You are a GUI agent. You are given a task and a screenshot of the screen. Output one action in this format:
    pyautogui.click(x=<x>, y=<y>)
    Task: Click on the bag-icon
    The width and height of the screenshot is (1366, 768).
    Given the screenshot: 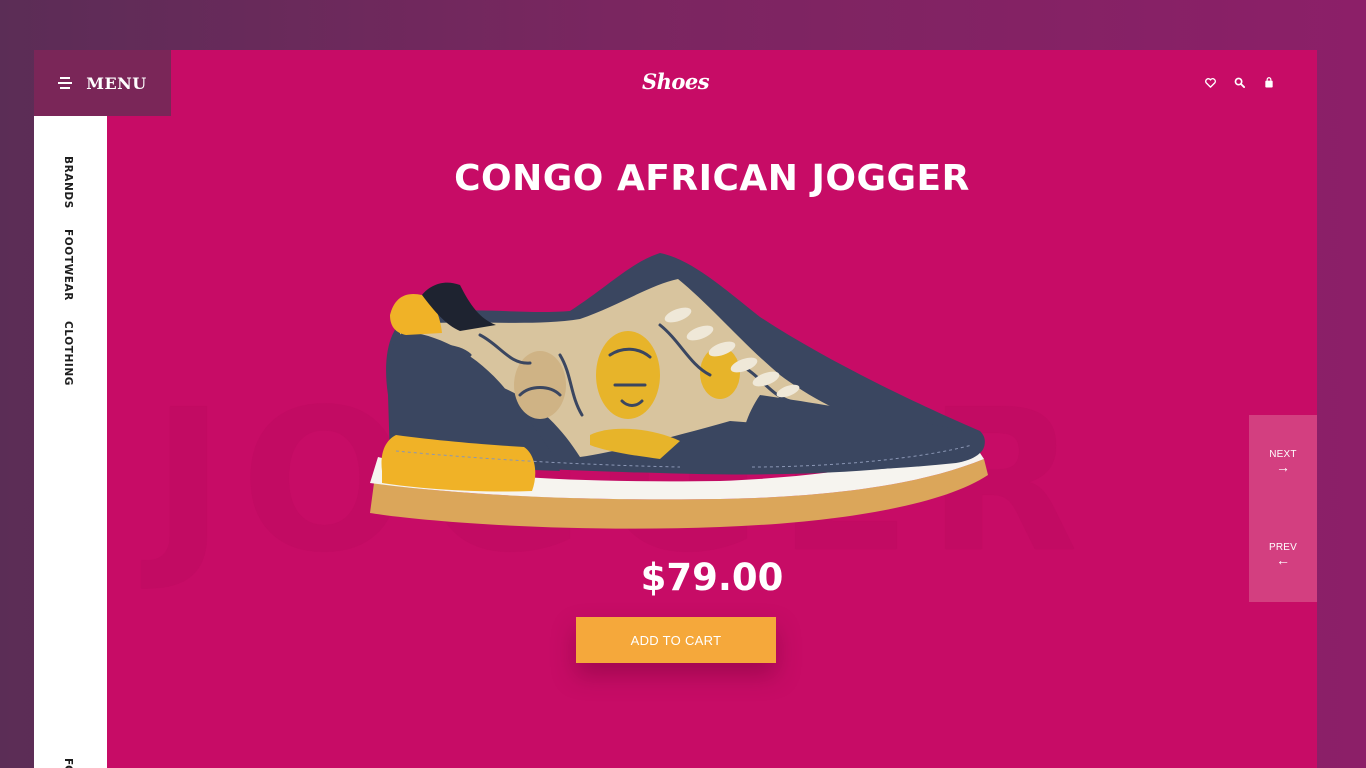 What is the action you would take?
    pyautogui.click(x=1268, y=82)
    